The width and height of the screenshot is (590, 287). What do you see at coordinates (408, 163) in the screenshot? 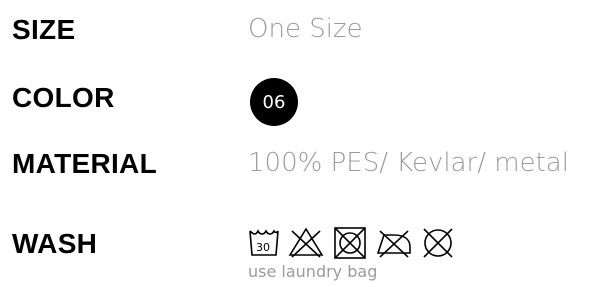
I see `material-value: 100% PES/ Kevlar/ metal` at bounding box center [408, 163].